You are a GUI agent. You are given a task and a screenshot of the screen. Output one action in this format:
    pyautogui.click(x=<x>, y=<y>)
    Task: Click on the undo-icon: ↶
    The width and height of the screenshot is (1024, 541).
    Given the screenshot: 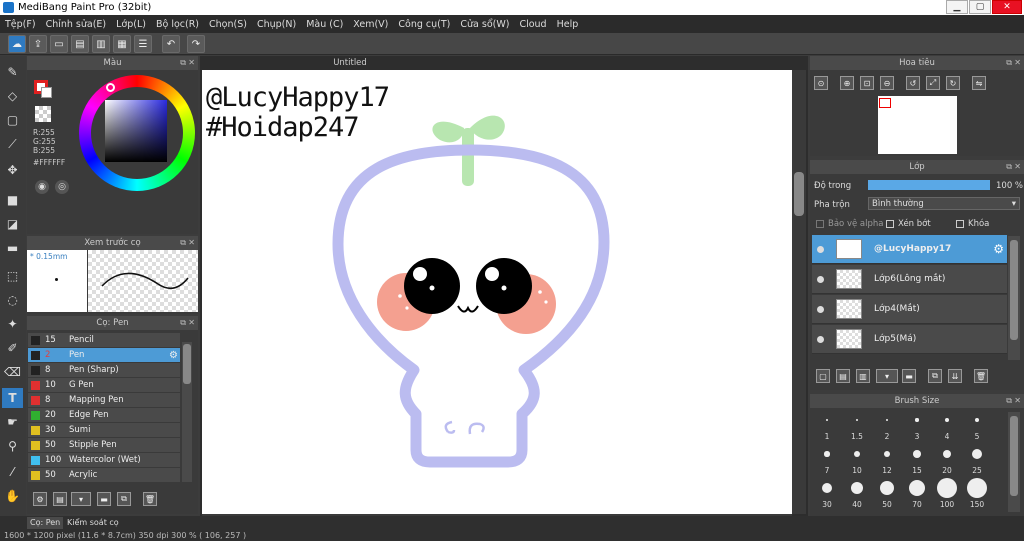 What is the action you would take?
    pyautogui.click(x=171, y=44)
    